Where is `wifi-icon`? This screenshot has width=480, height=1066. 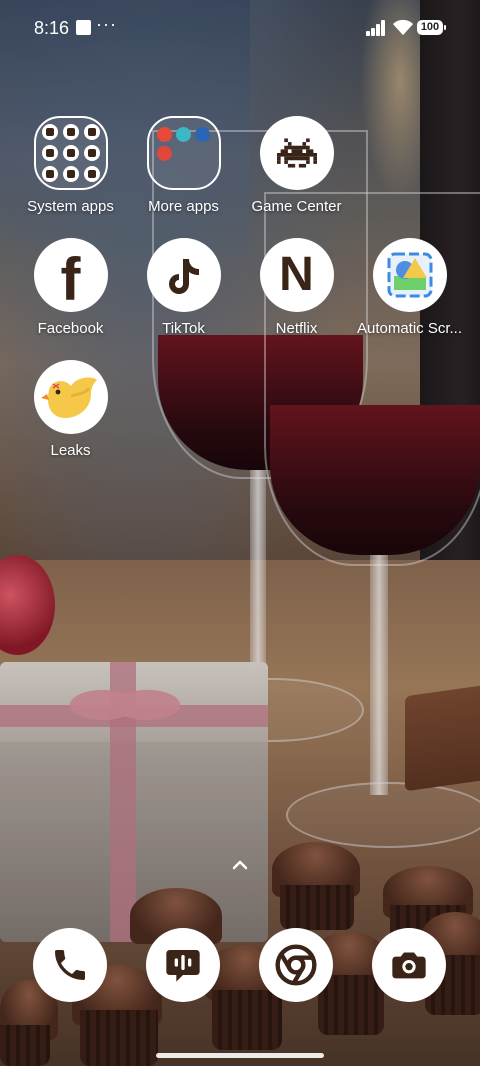
wifi-icon is located at coordinates (403, 27).